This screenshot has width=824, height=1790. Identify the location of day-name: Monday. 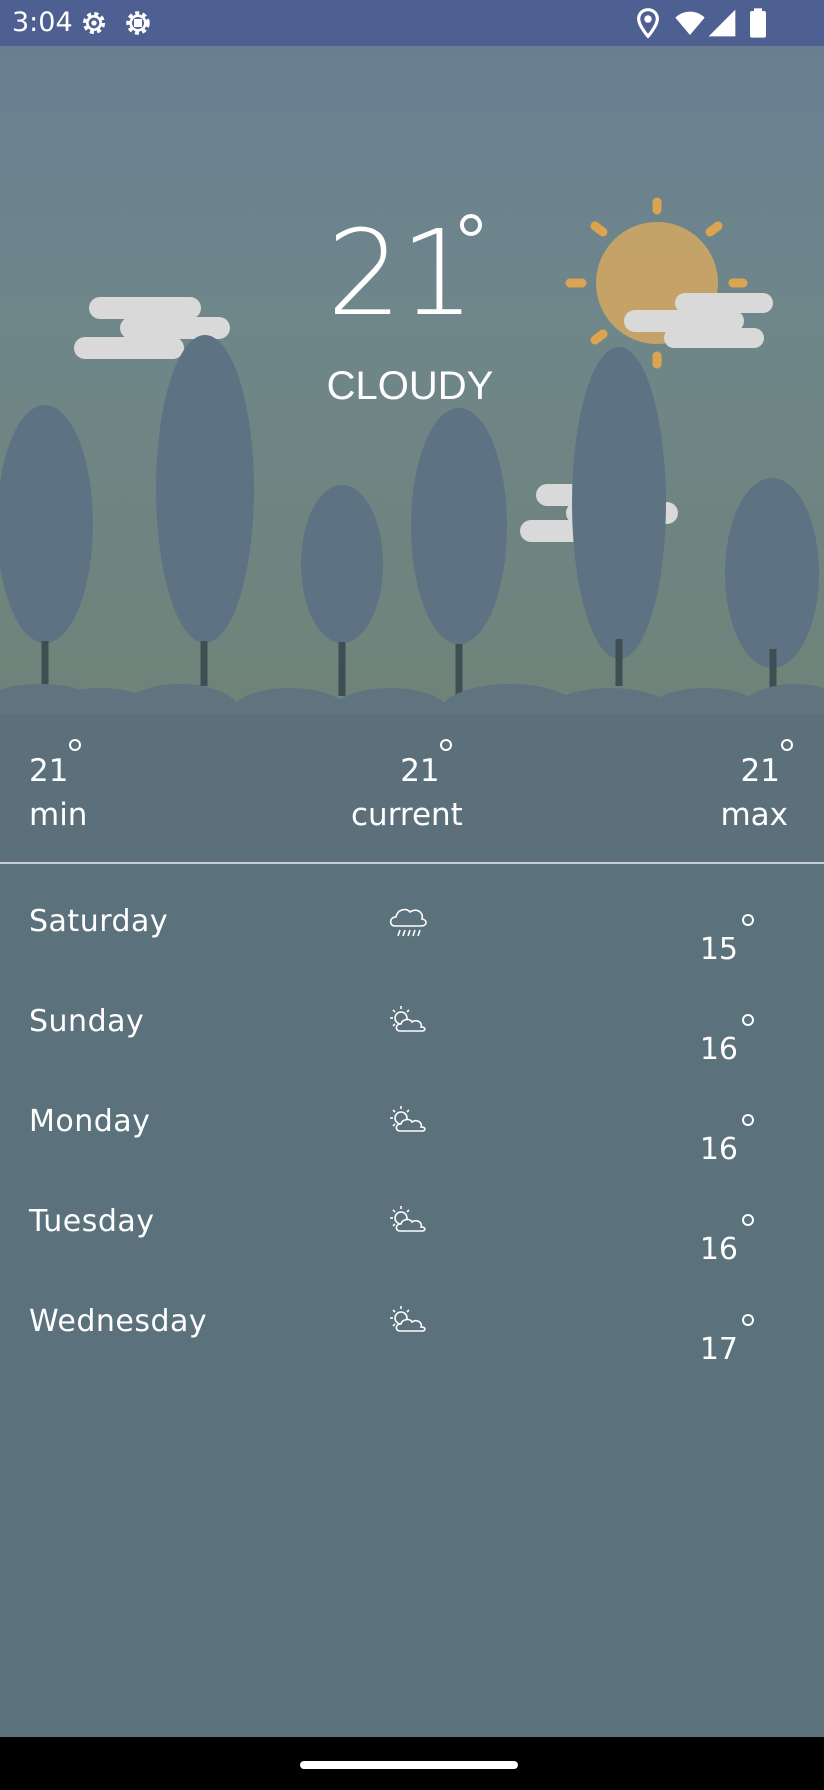
(90, 1121).